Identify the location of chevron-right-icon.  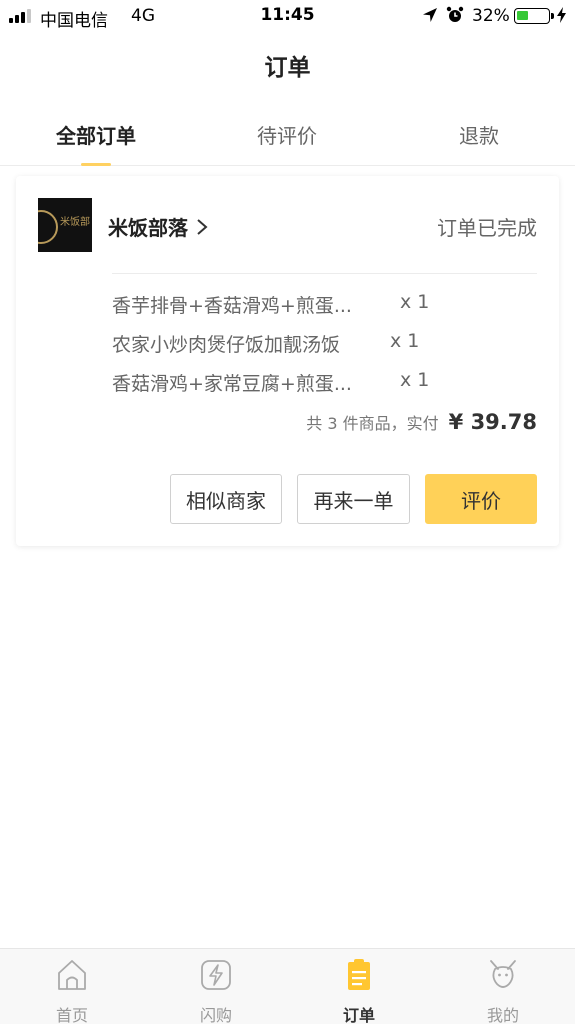
(202, 226).